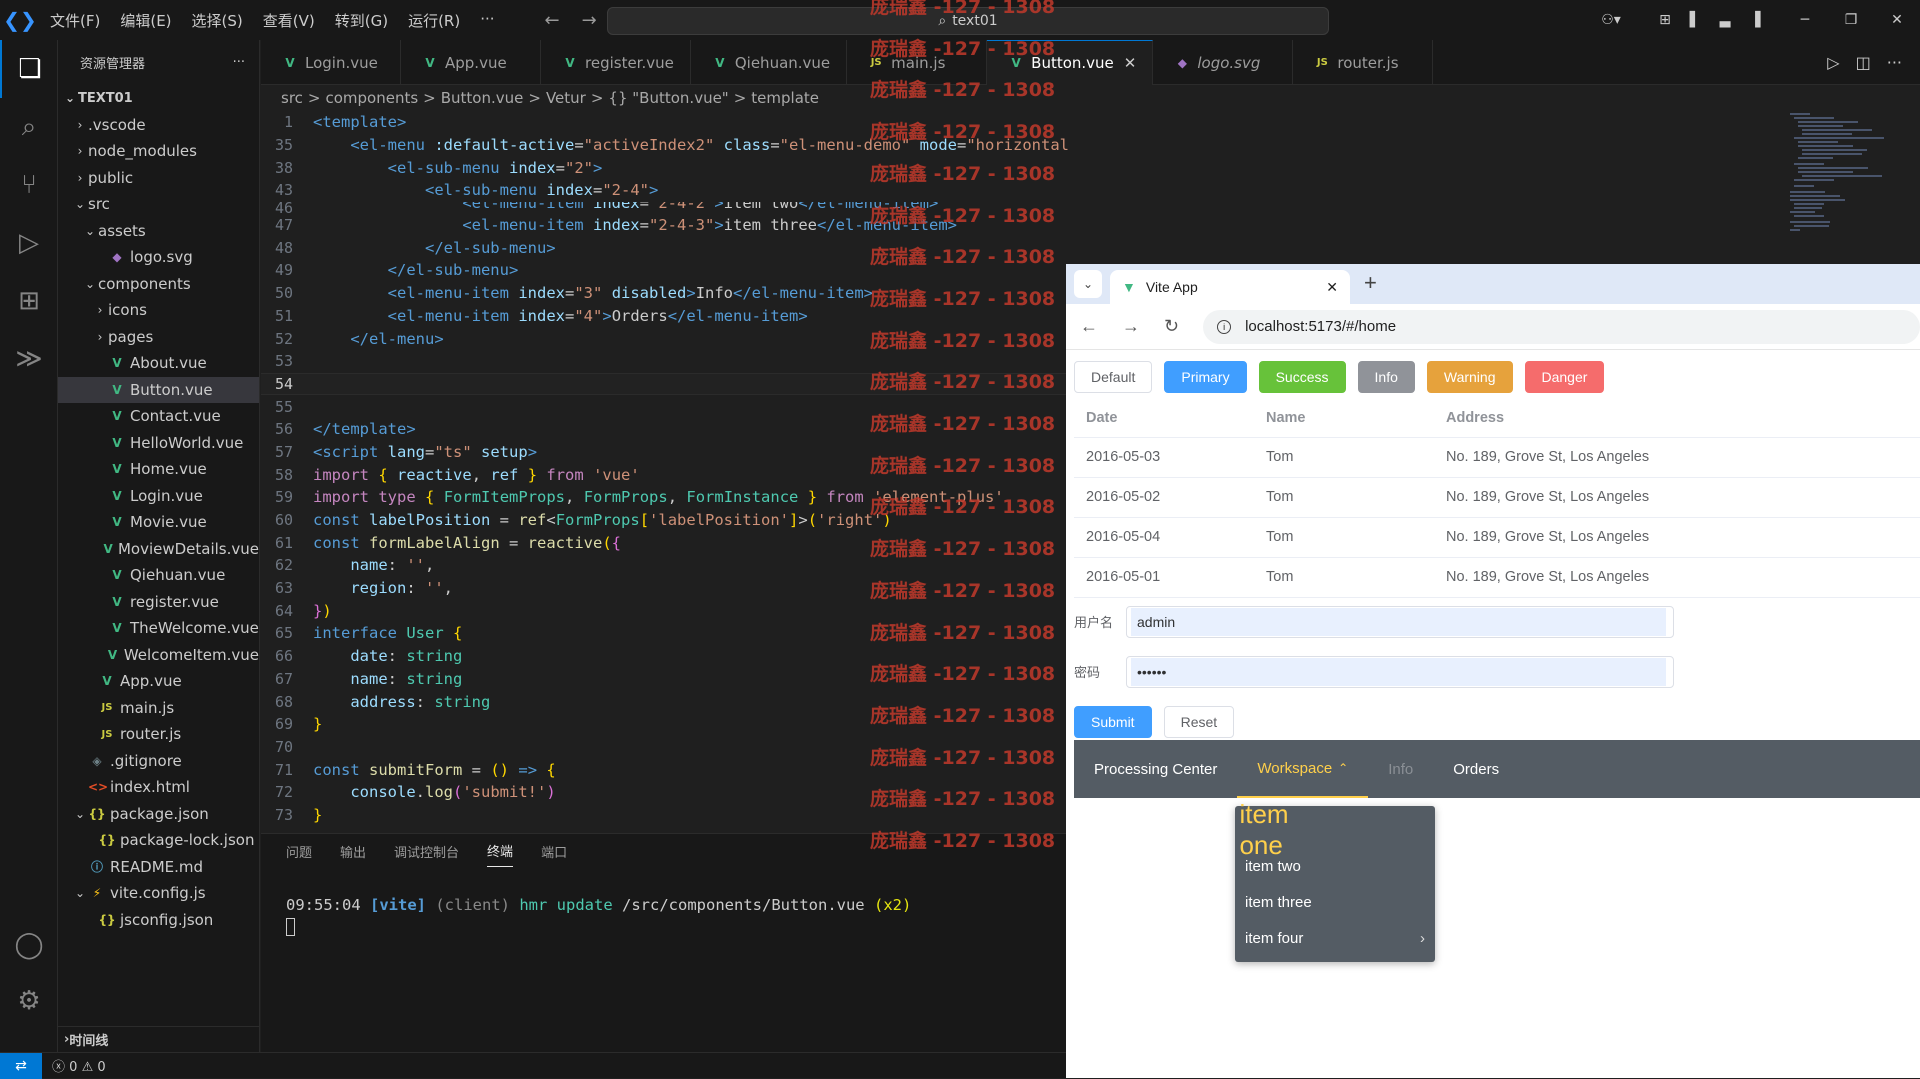 This screenshot has height=1079, width=1920. What do you see at coordinates (158, 681) in the screenshot?
I see `tree-item: V App.vue` at bounding box center [158, 681].